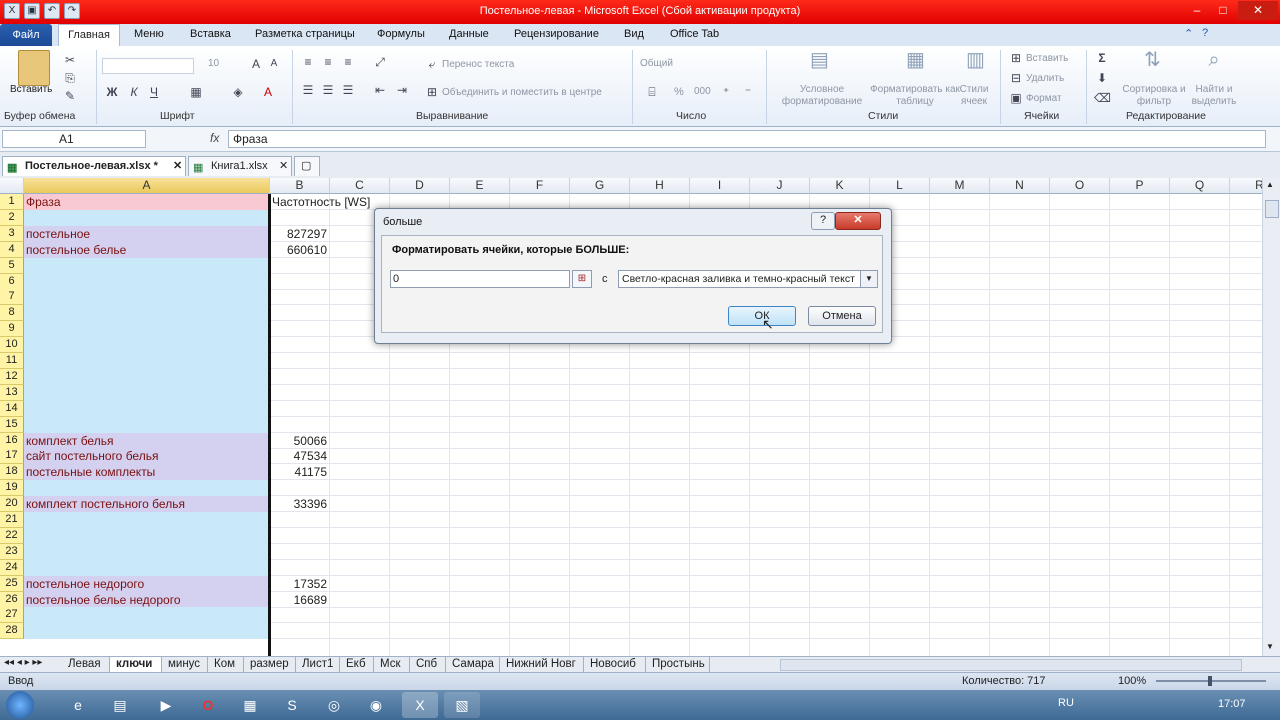  I want to click on sheet-tab: размер, so click(270, 664).